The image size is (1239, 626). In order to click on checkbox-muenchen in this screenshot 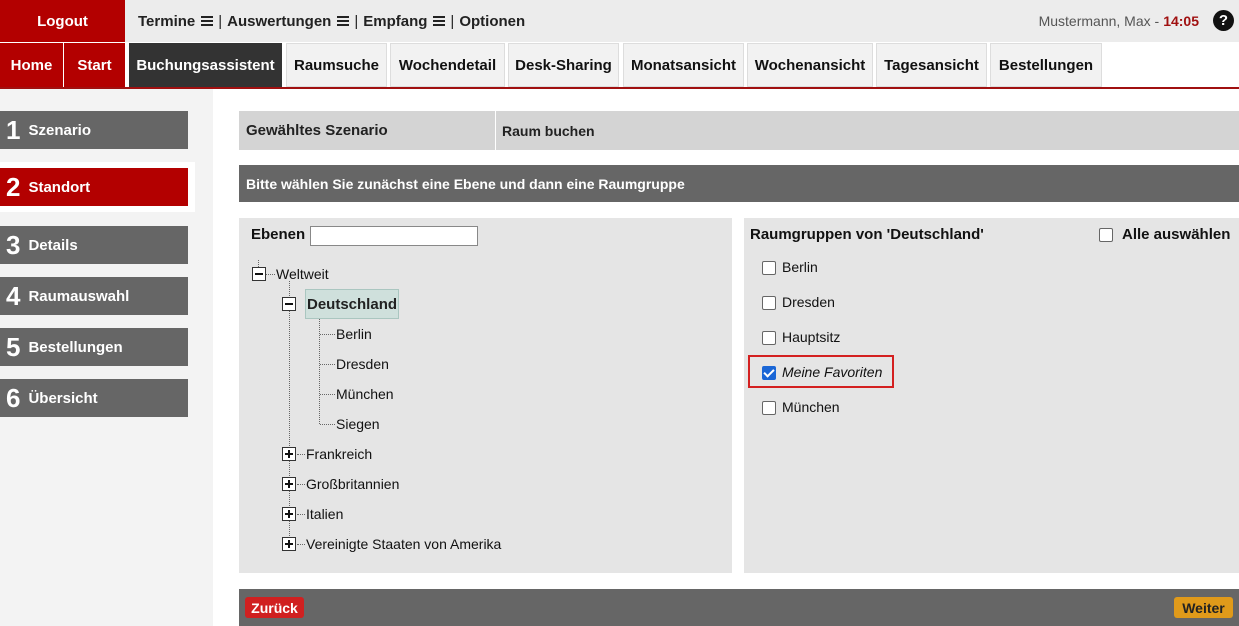, I will do `click(769, 408)`.